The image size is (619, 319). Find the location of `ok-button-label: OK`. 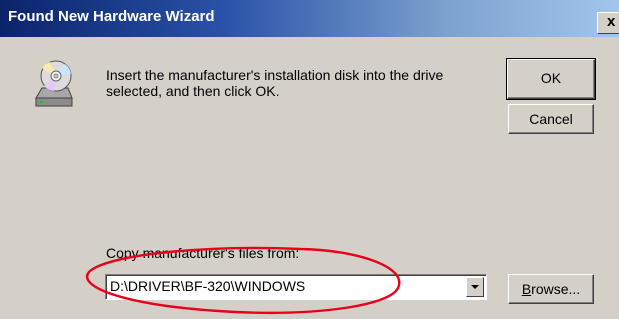

ok-button-label: OK is located at coordinates (551, 78).